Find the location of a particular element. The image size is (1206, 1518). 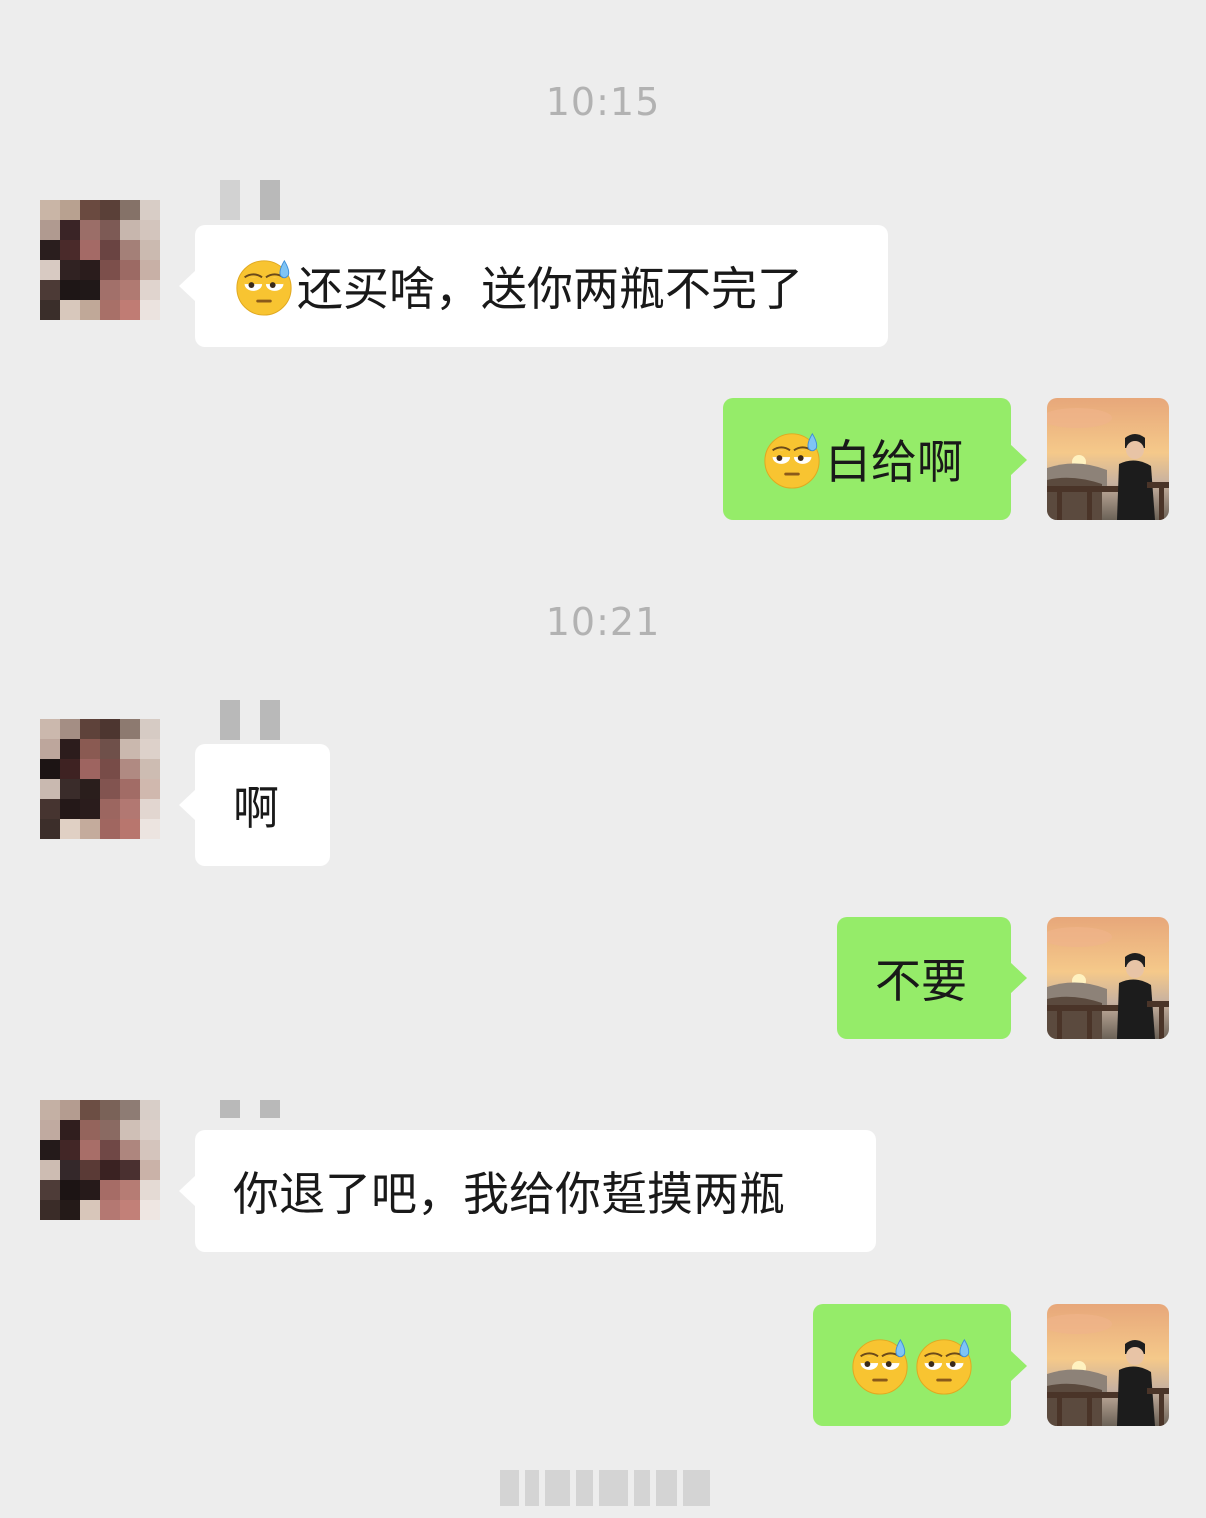

incoming-message-bubble: 你退了吧，我给你踅摸两瓶 is located at coordinates (535, 1191).